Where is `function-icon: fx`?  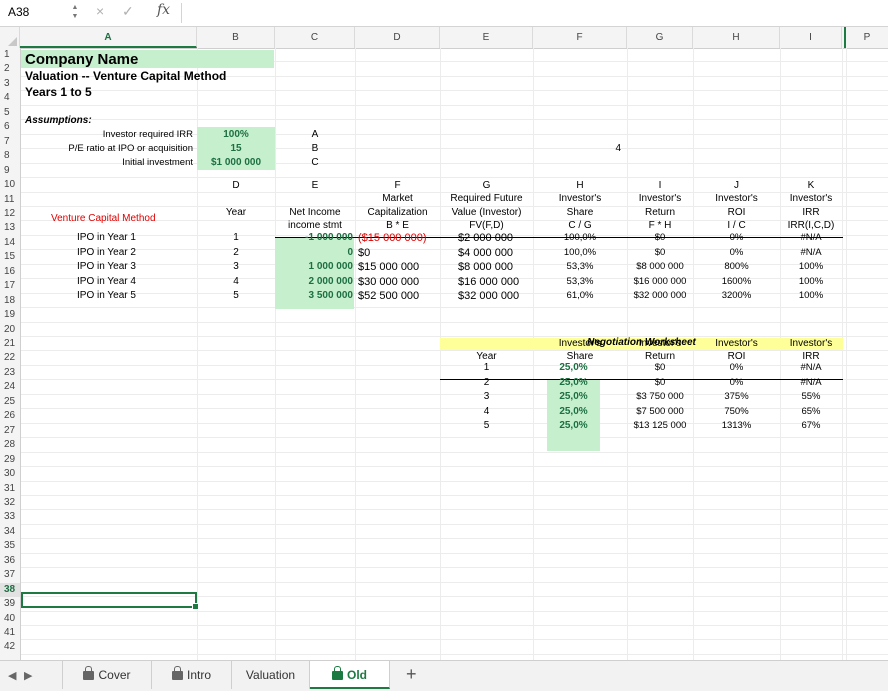
function-icon: fx is located at coordinates (163, 10).